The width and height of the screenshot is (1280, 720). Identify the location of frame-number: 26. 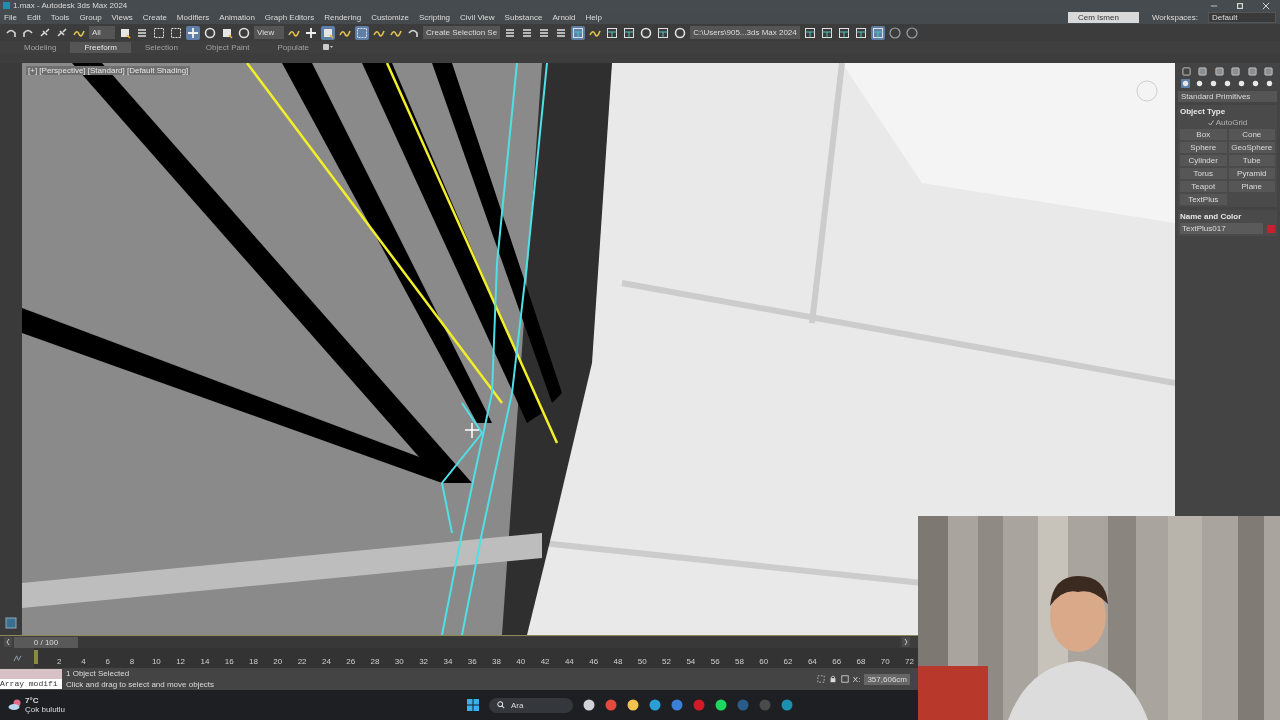
(351, 661).